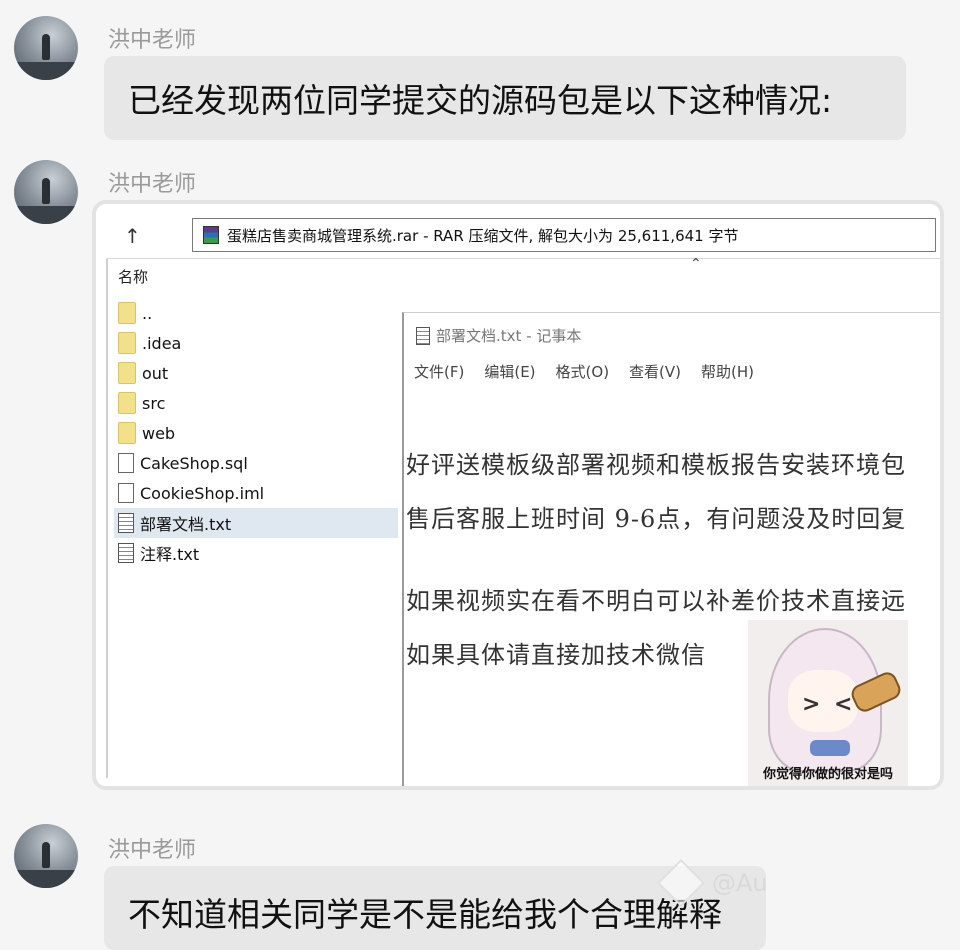  What do you see at coordinates (439, 371) in the screenshot?
I see `menu-file: 文件(F)` at bounding box center [439, 371].